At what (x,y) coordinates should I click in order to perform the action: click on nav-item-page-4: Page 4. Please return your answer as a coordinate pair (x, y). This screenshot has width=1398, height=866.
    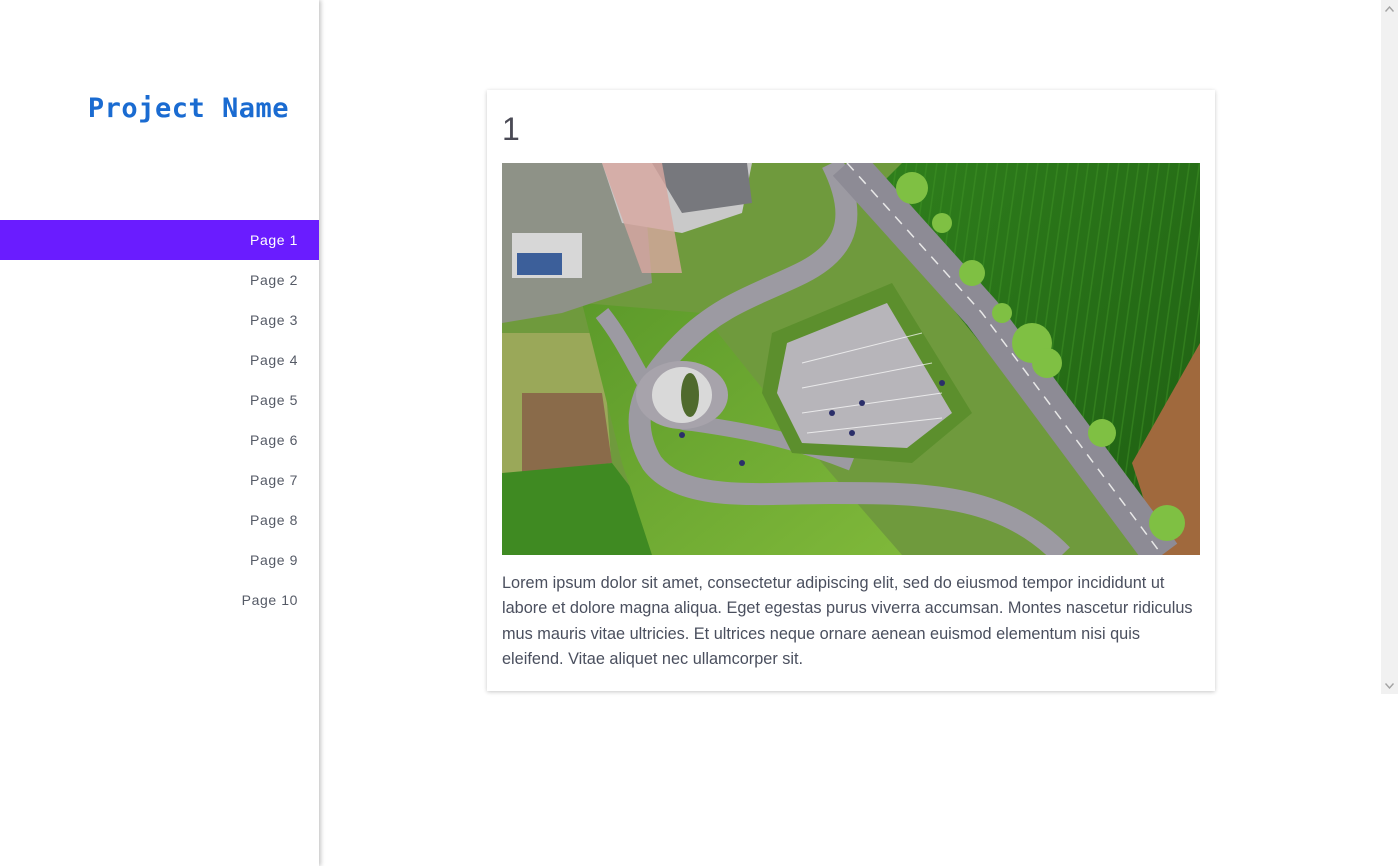
    Looking at the image, I should click on (159, 360).